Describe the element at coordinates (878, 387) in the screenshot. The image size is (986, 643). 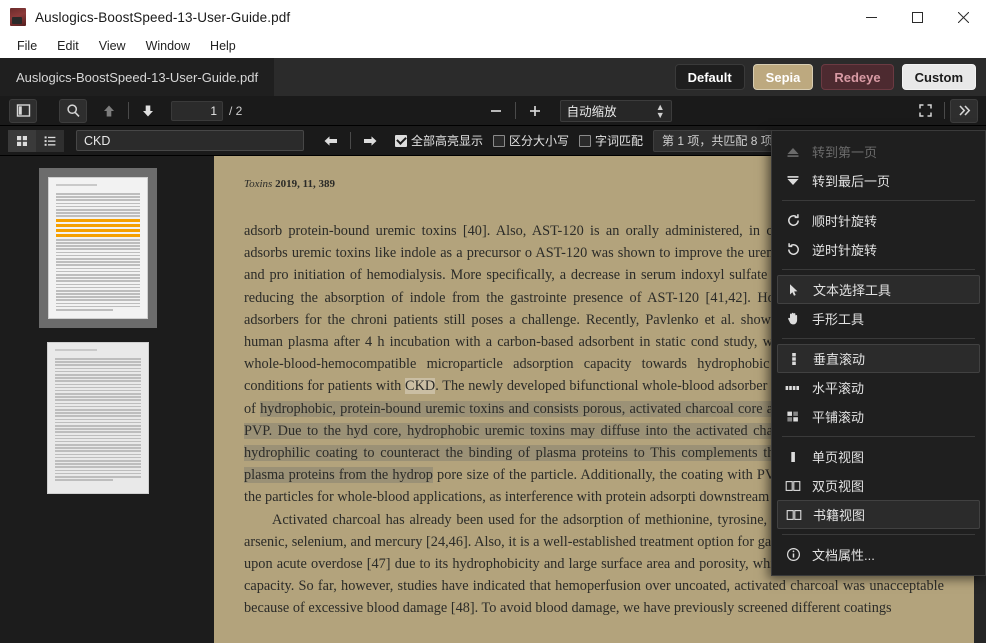
I see `menu-horizontal-scroll: 水平滚动` at that location.